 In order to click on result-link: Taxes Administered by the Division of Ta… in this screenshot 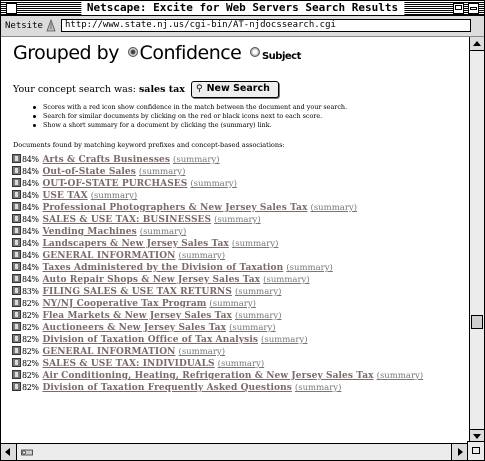, I will do `click(162, 268)`.